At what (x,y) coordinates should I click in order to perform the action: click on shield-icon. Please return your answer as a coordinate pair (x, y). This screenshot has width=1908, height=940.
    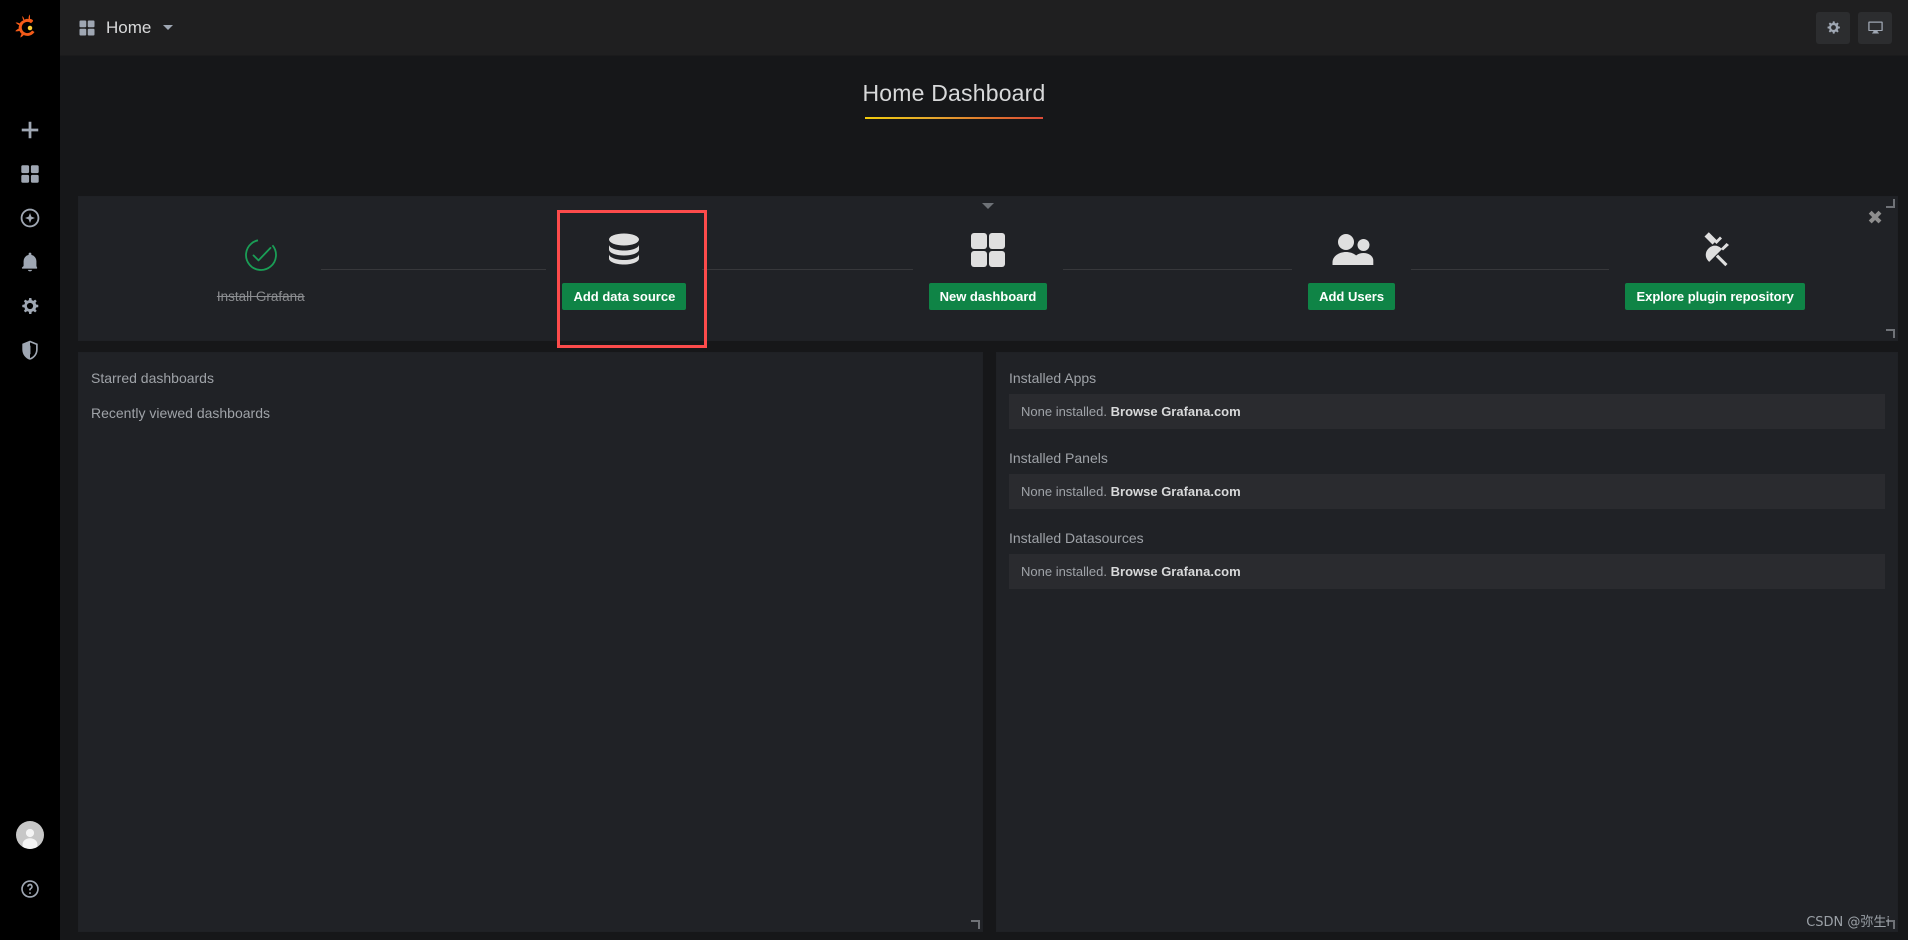
    Looking at the image, I should click on (30, 350).